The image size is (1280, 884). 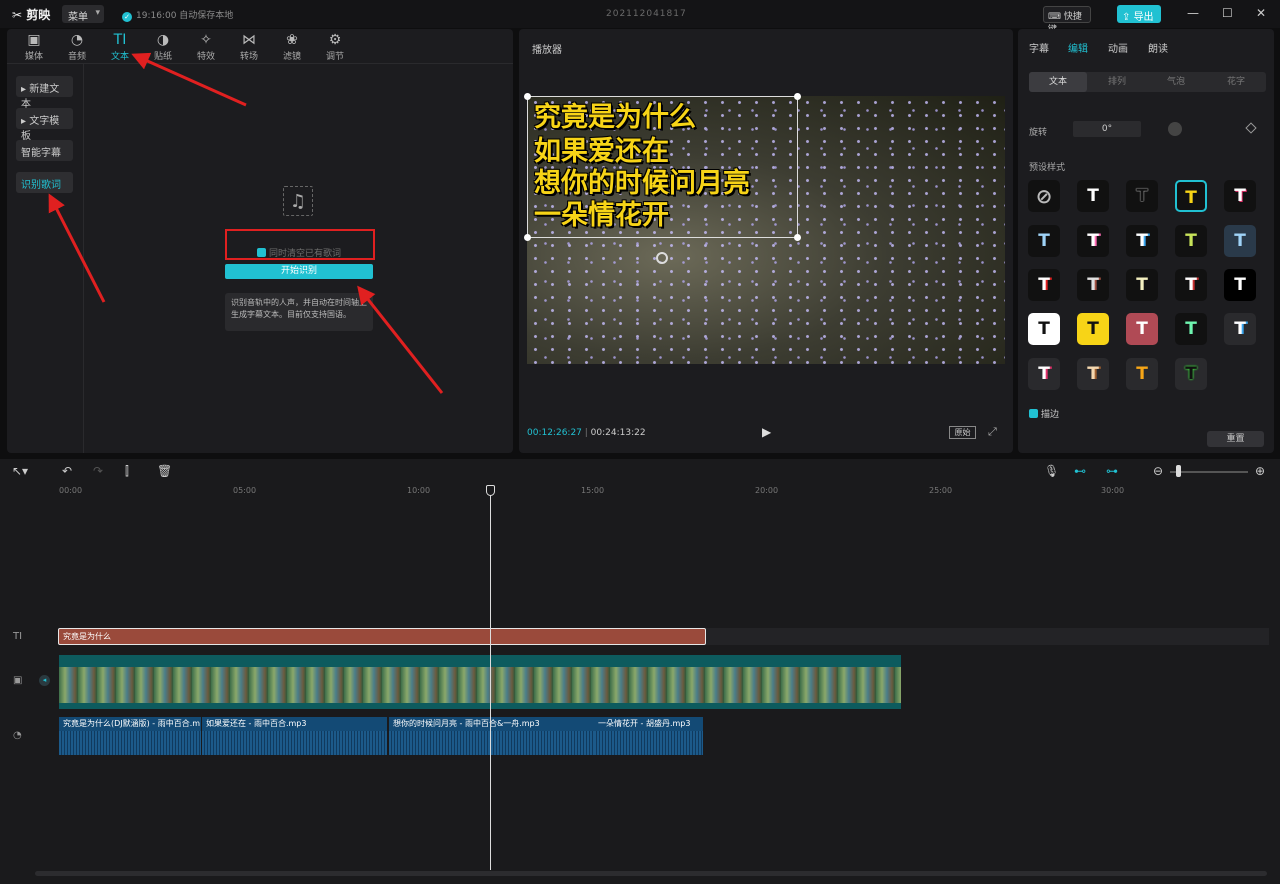 What do you see at coordinates (83, 14) in the screenshot?
I see `menu-button: 菜单 ▾` at bounding box center [83, 14].